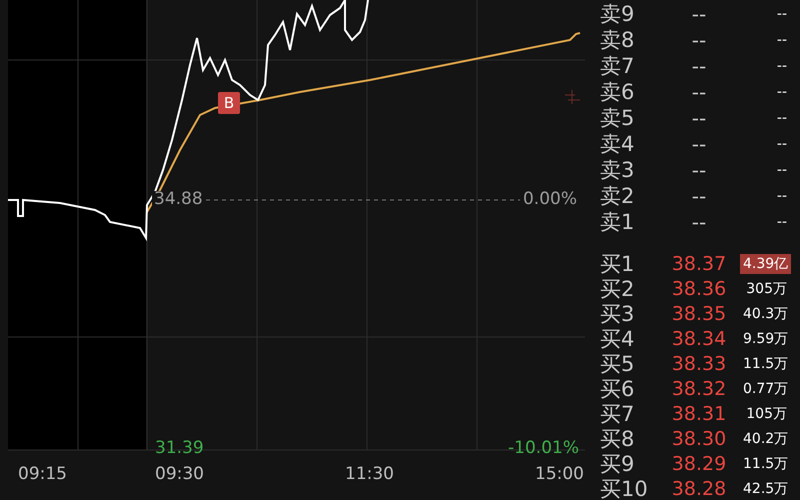 The height and width of the screenshot is (500, 800). Describe the element at coordinates (618, 314) in the screenshot. I see `level-label: 买3` at that location.